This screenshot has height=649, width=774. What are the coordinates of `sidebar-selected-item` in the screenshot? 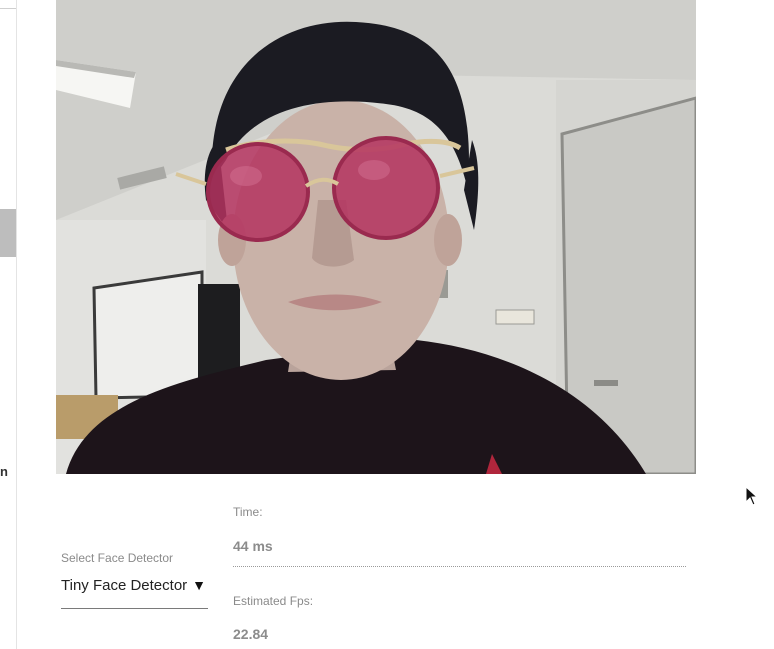 It's located at (8, 233).